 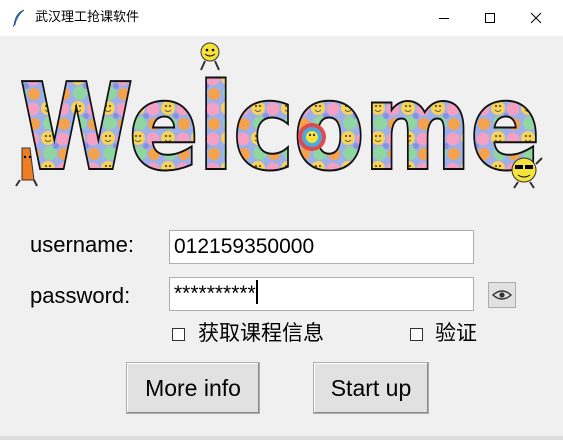 I want to click on text-caret, so click(x=256, y=292).